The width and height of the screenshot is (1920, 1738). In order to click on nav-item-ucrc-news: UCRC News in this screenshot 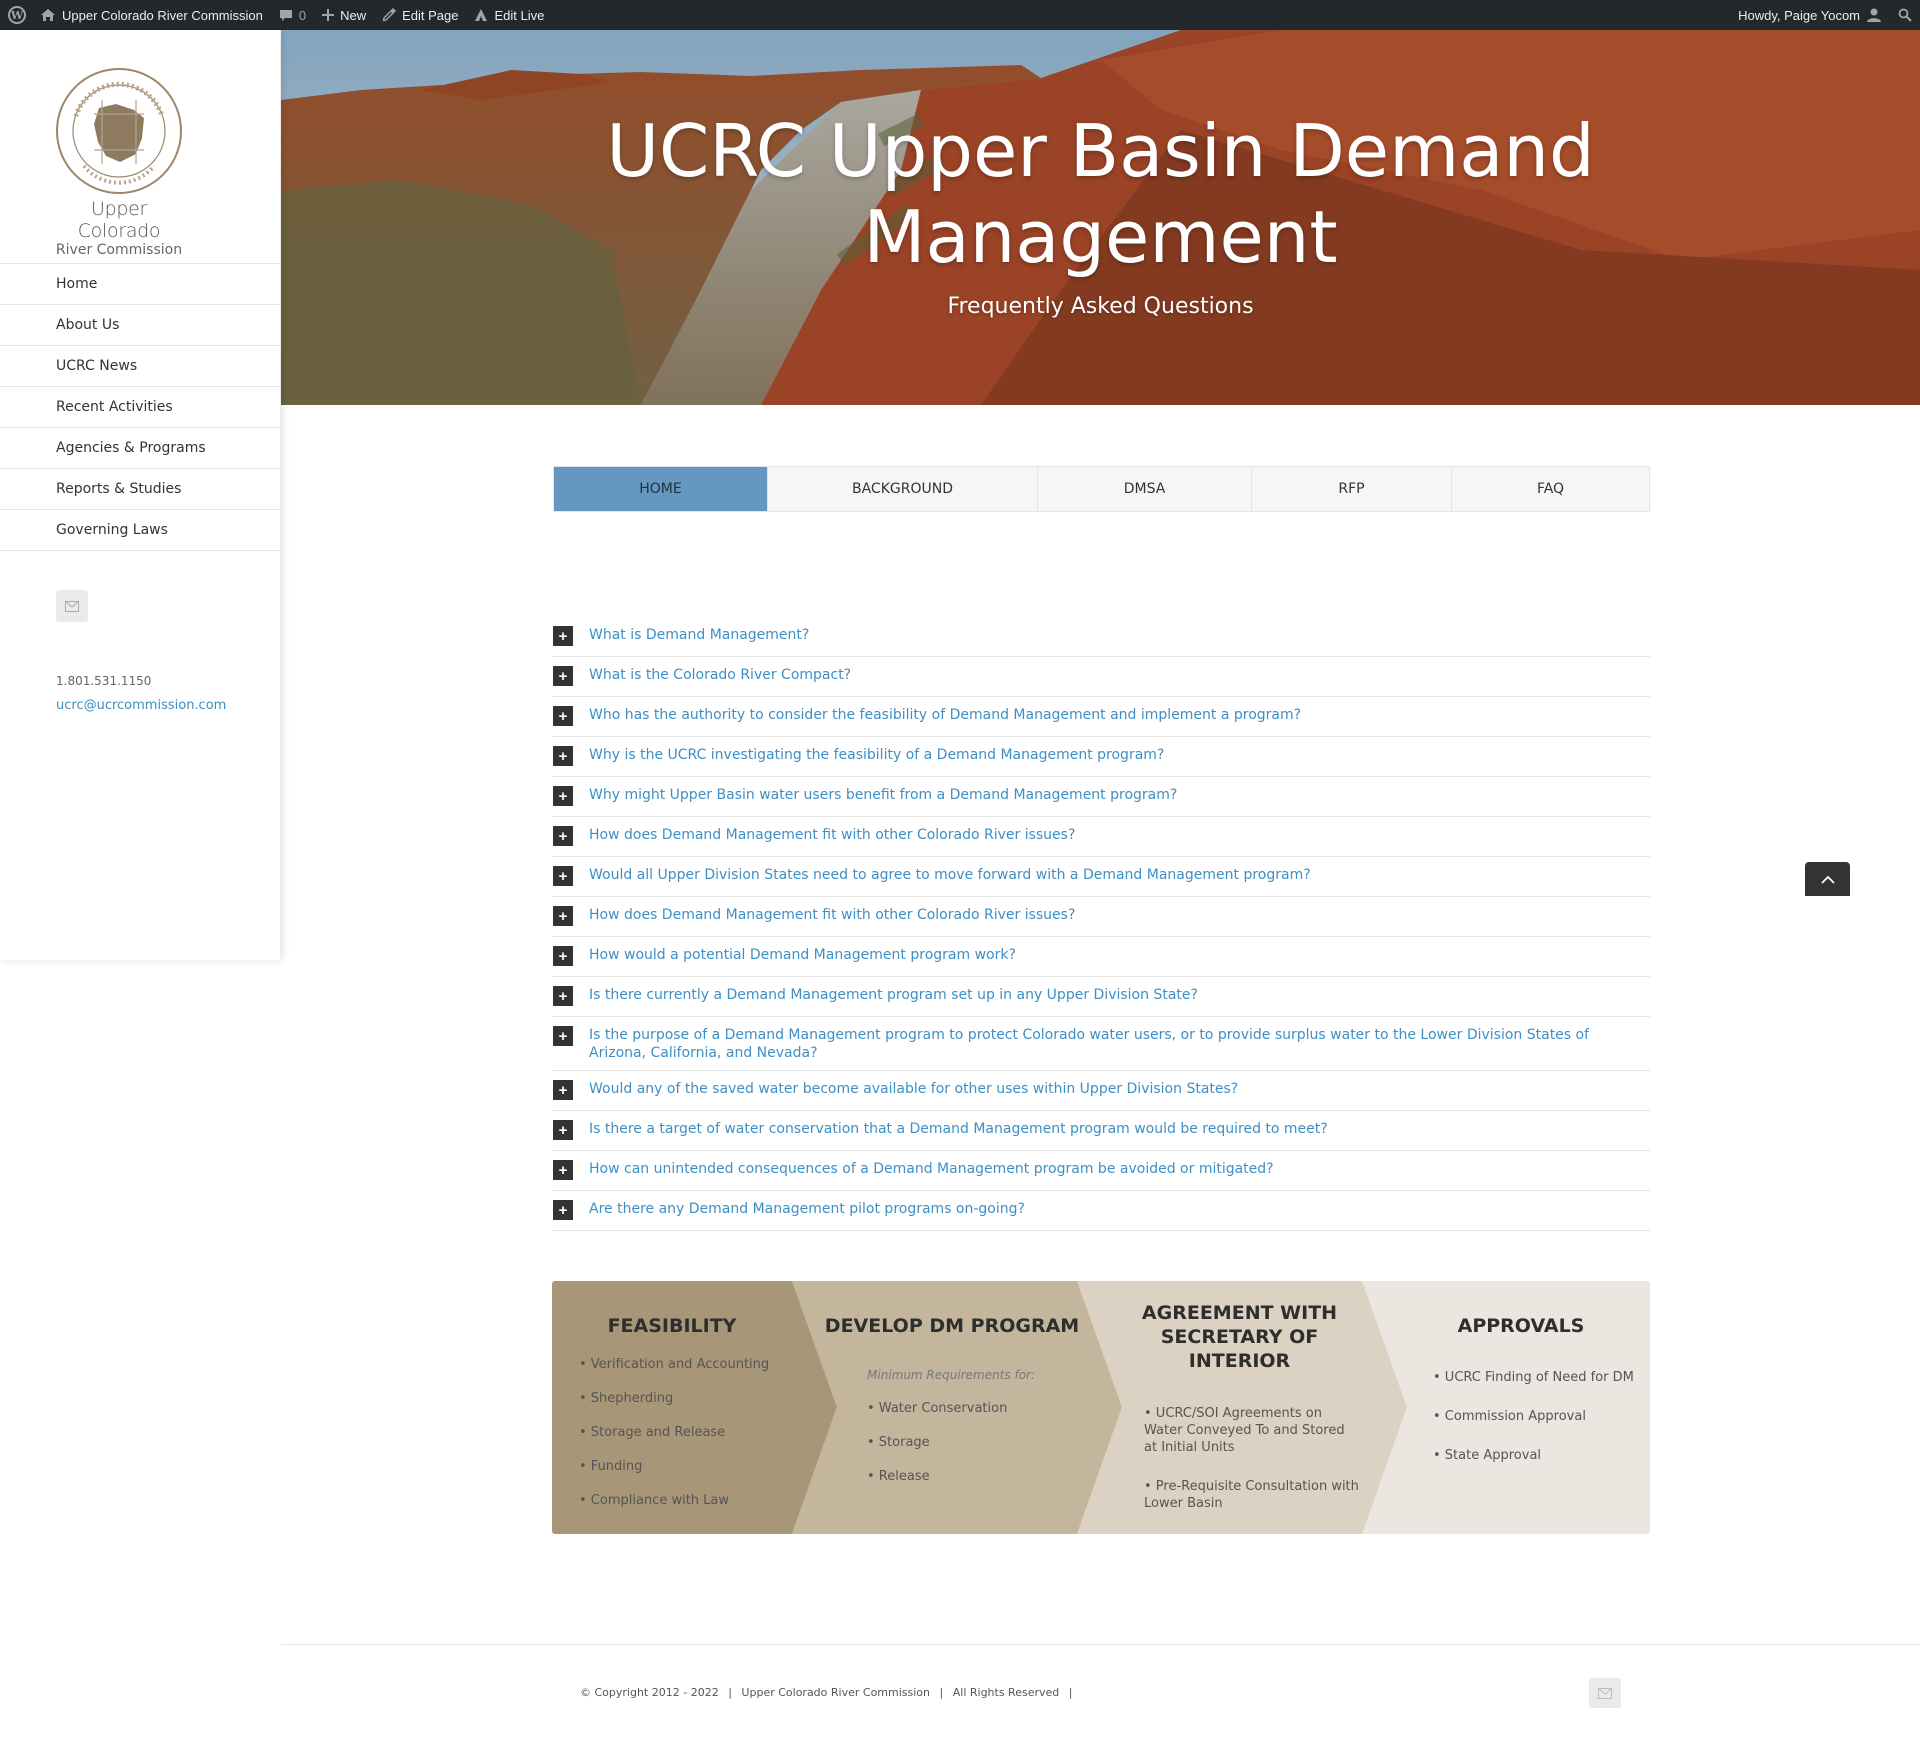, I will do `click(140, 366)`.